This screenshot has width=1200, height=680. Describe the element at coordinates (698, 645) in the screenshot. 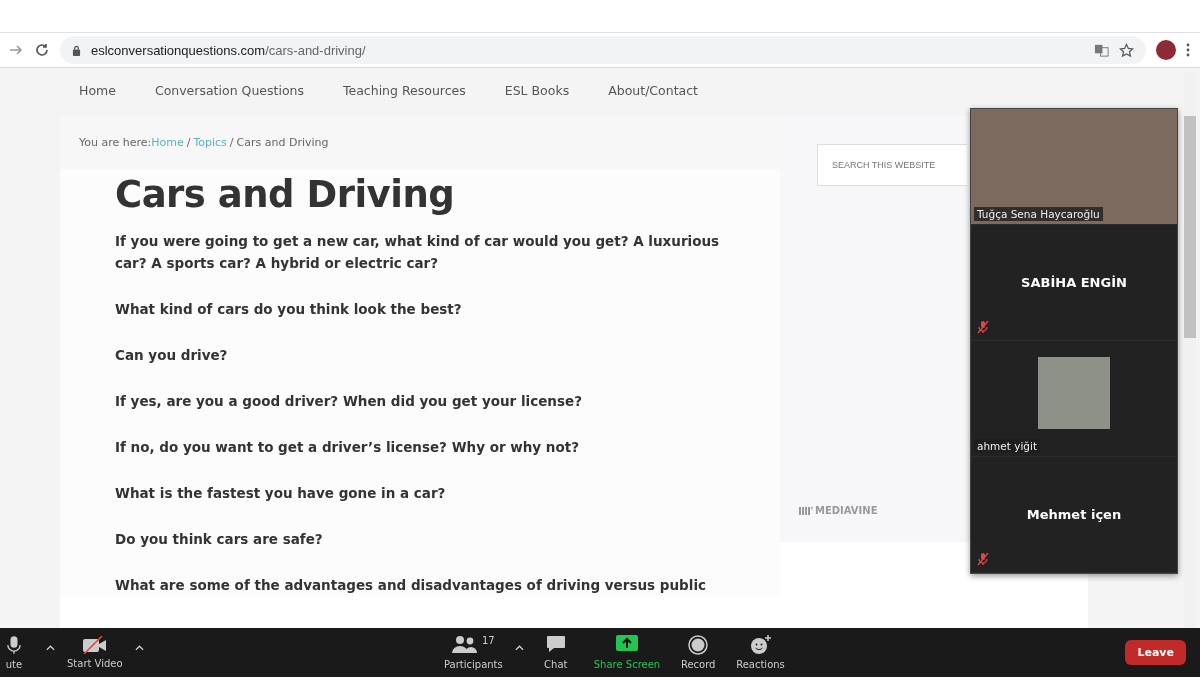

I see `record-icon` at that location.